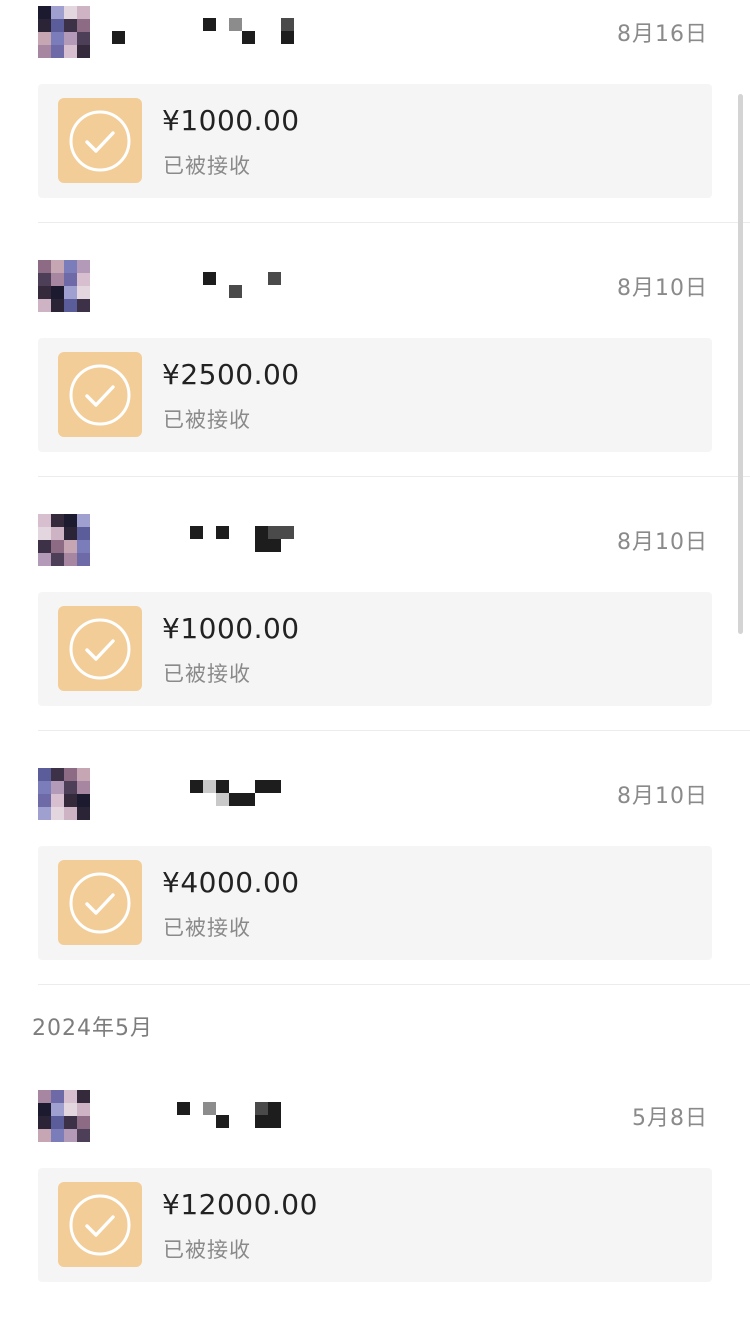 This screenshot has width=750, height=1338. I want to click on transfer-card: ¥4000.00 已被接收, so click(375, 903).